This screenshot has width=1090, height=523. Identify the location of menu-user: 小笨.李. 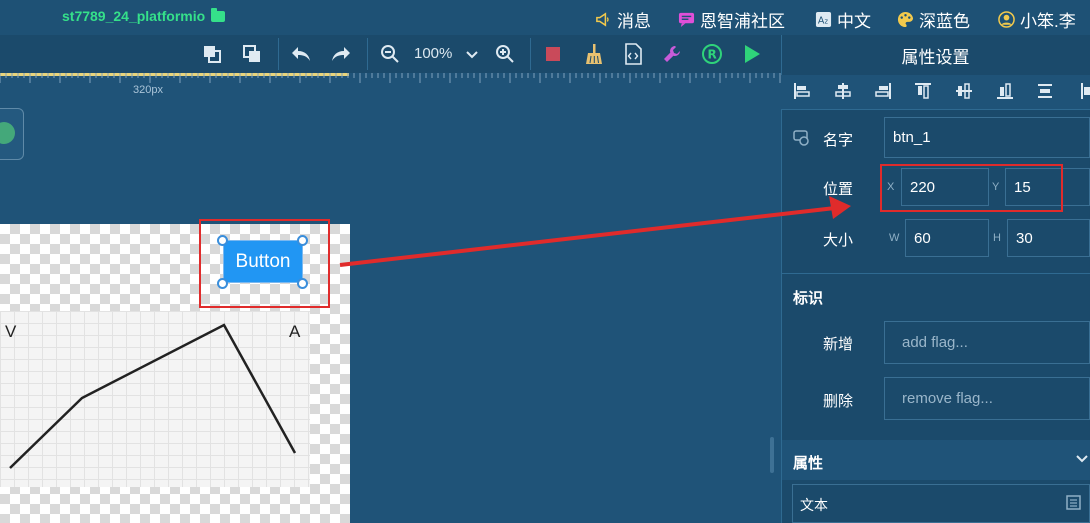
(1037, 19).